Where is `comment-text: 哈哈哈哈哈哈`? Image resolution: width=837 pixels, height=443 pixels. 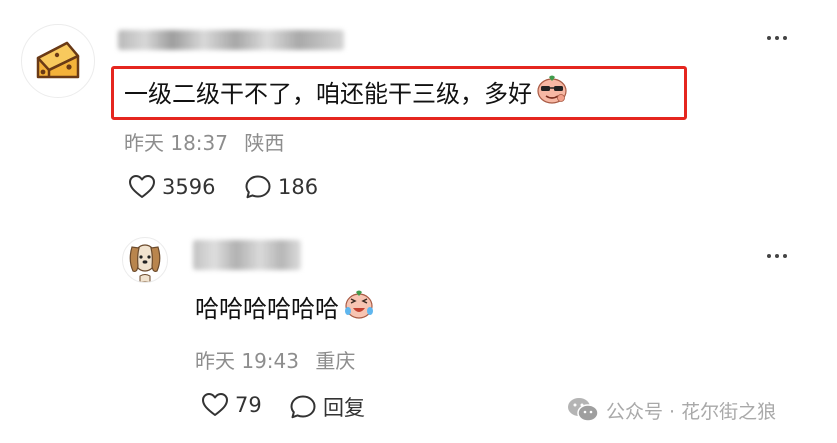 comment-text: 哈哈哈哈哈哈 is located at coordinates (285, 309).